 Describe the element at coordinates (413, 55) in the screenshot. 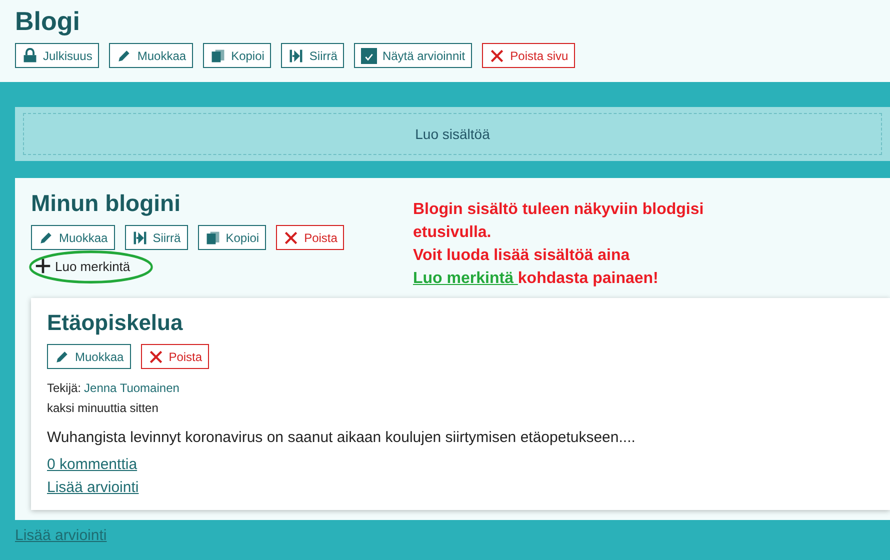

I see `toolbar-button: Näytä arvioinnit` at that location.